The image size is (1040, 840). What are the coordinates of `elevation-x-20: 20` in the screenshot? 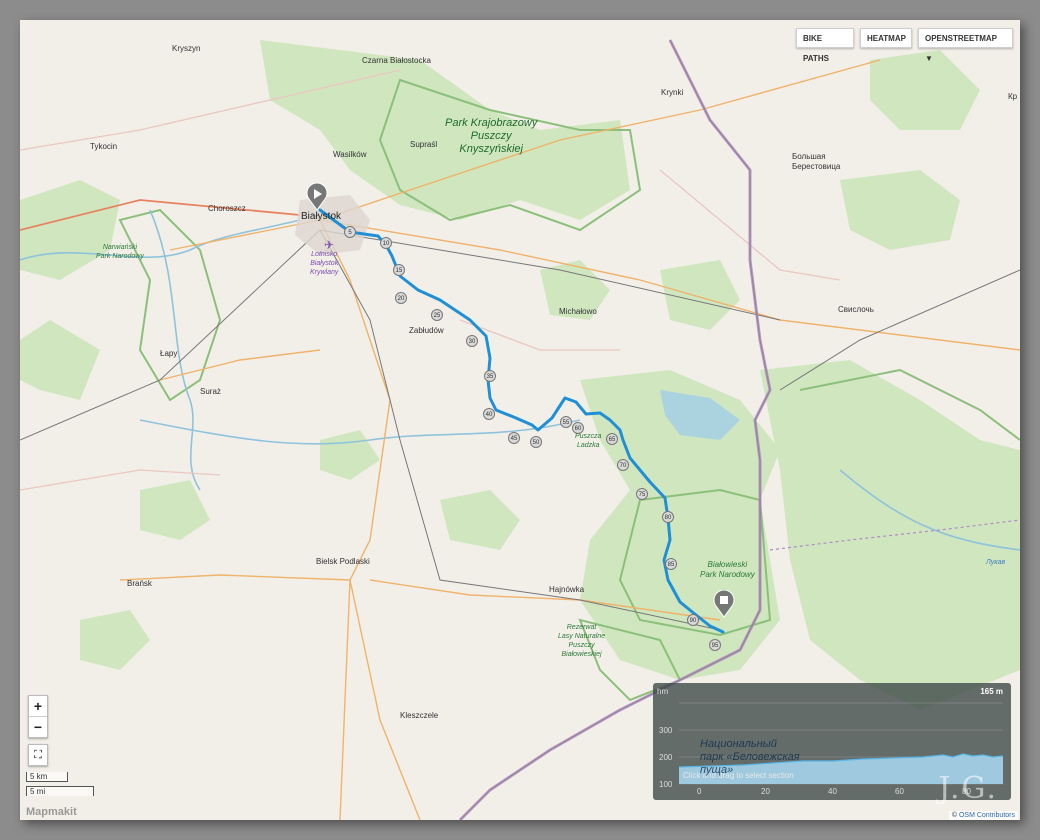 It's located at (765, 791).